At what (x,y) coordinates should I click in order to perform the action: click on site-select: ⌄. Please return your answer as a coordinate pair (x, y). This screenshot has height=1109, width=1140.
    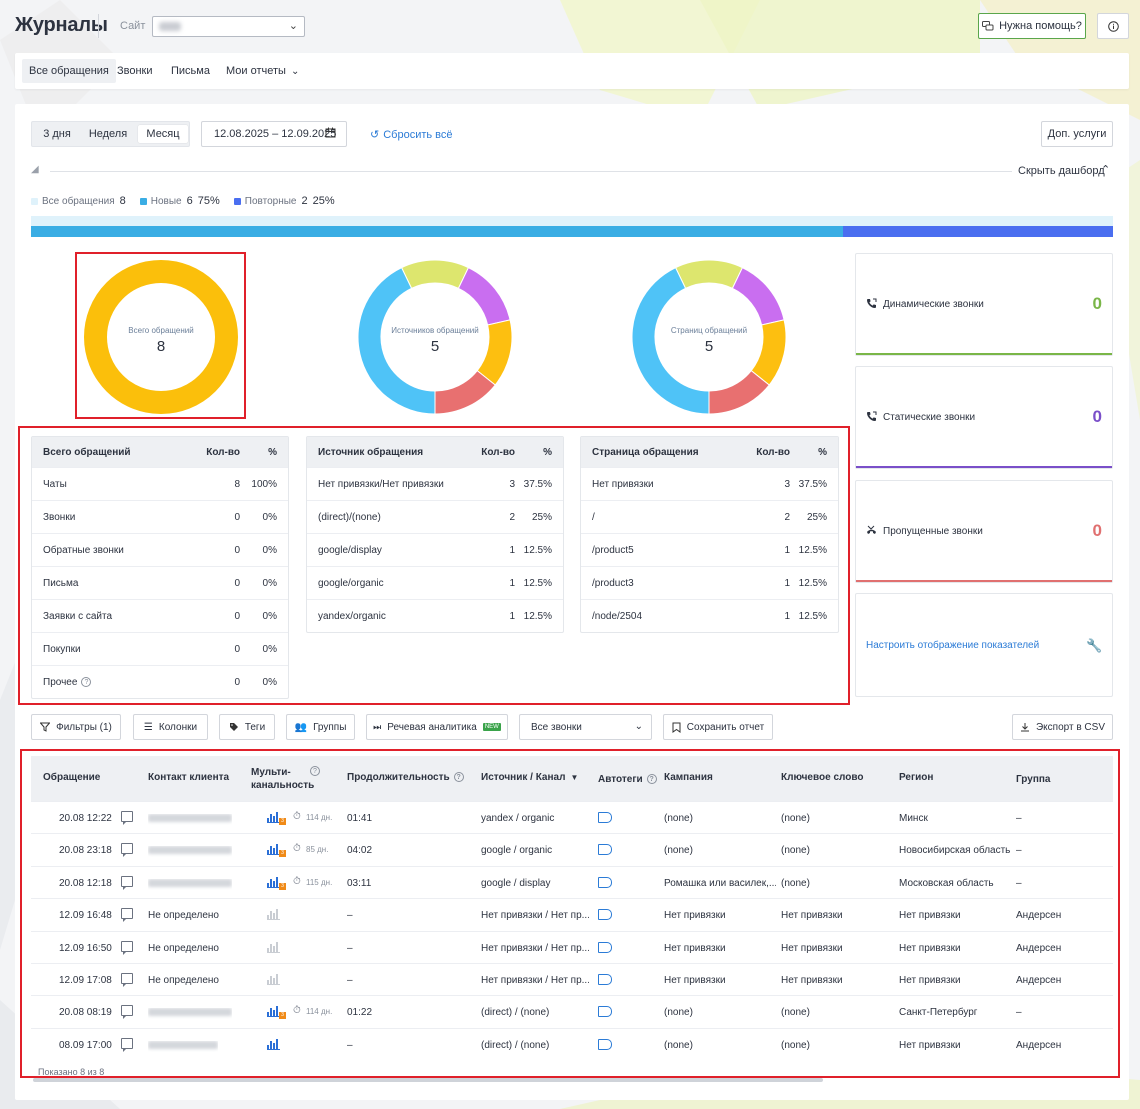
    Looking at the image, I should click on (228, 26).